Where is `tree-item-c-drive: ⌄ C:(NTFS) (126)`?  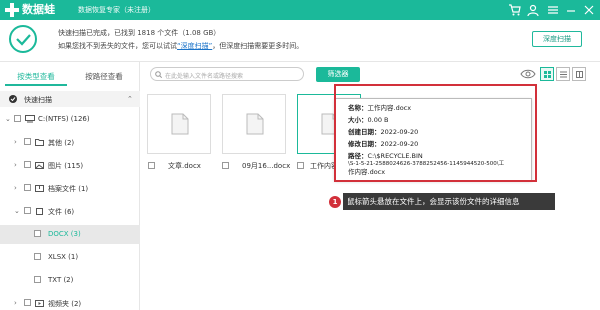
tree-item-c-drive: ⌄ C:(NTFS) (126) is located at coordinates (70, 119).